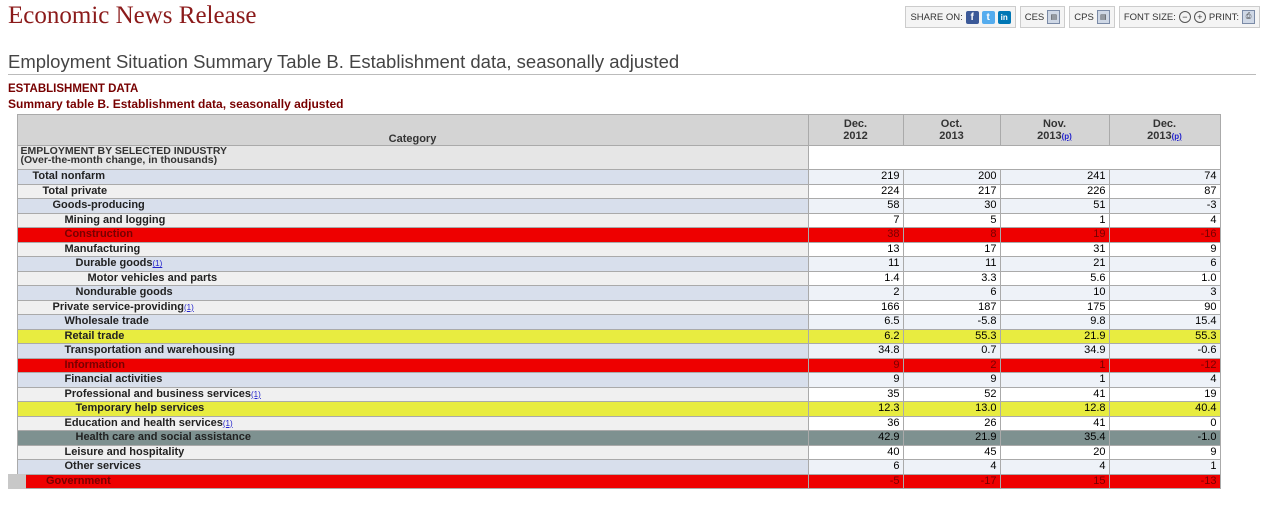 This screenshot has height=514, width=1264. I want to click on table-row: Temporary help services 12.3 13.0 12.8 40.4, so click(618, 409).